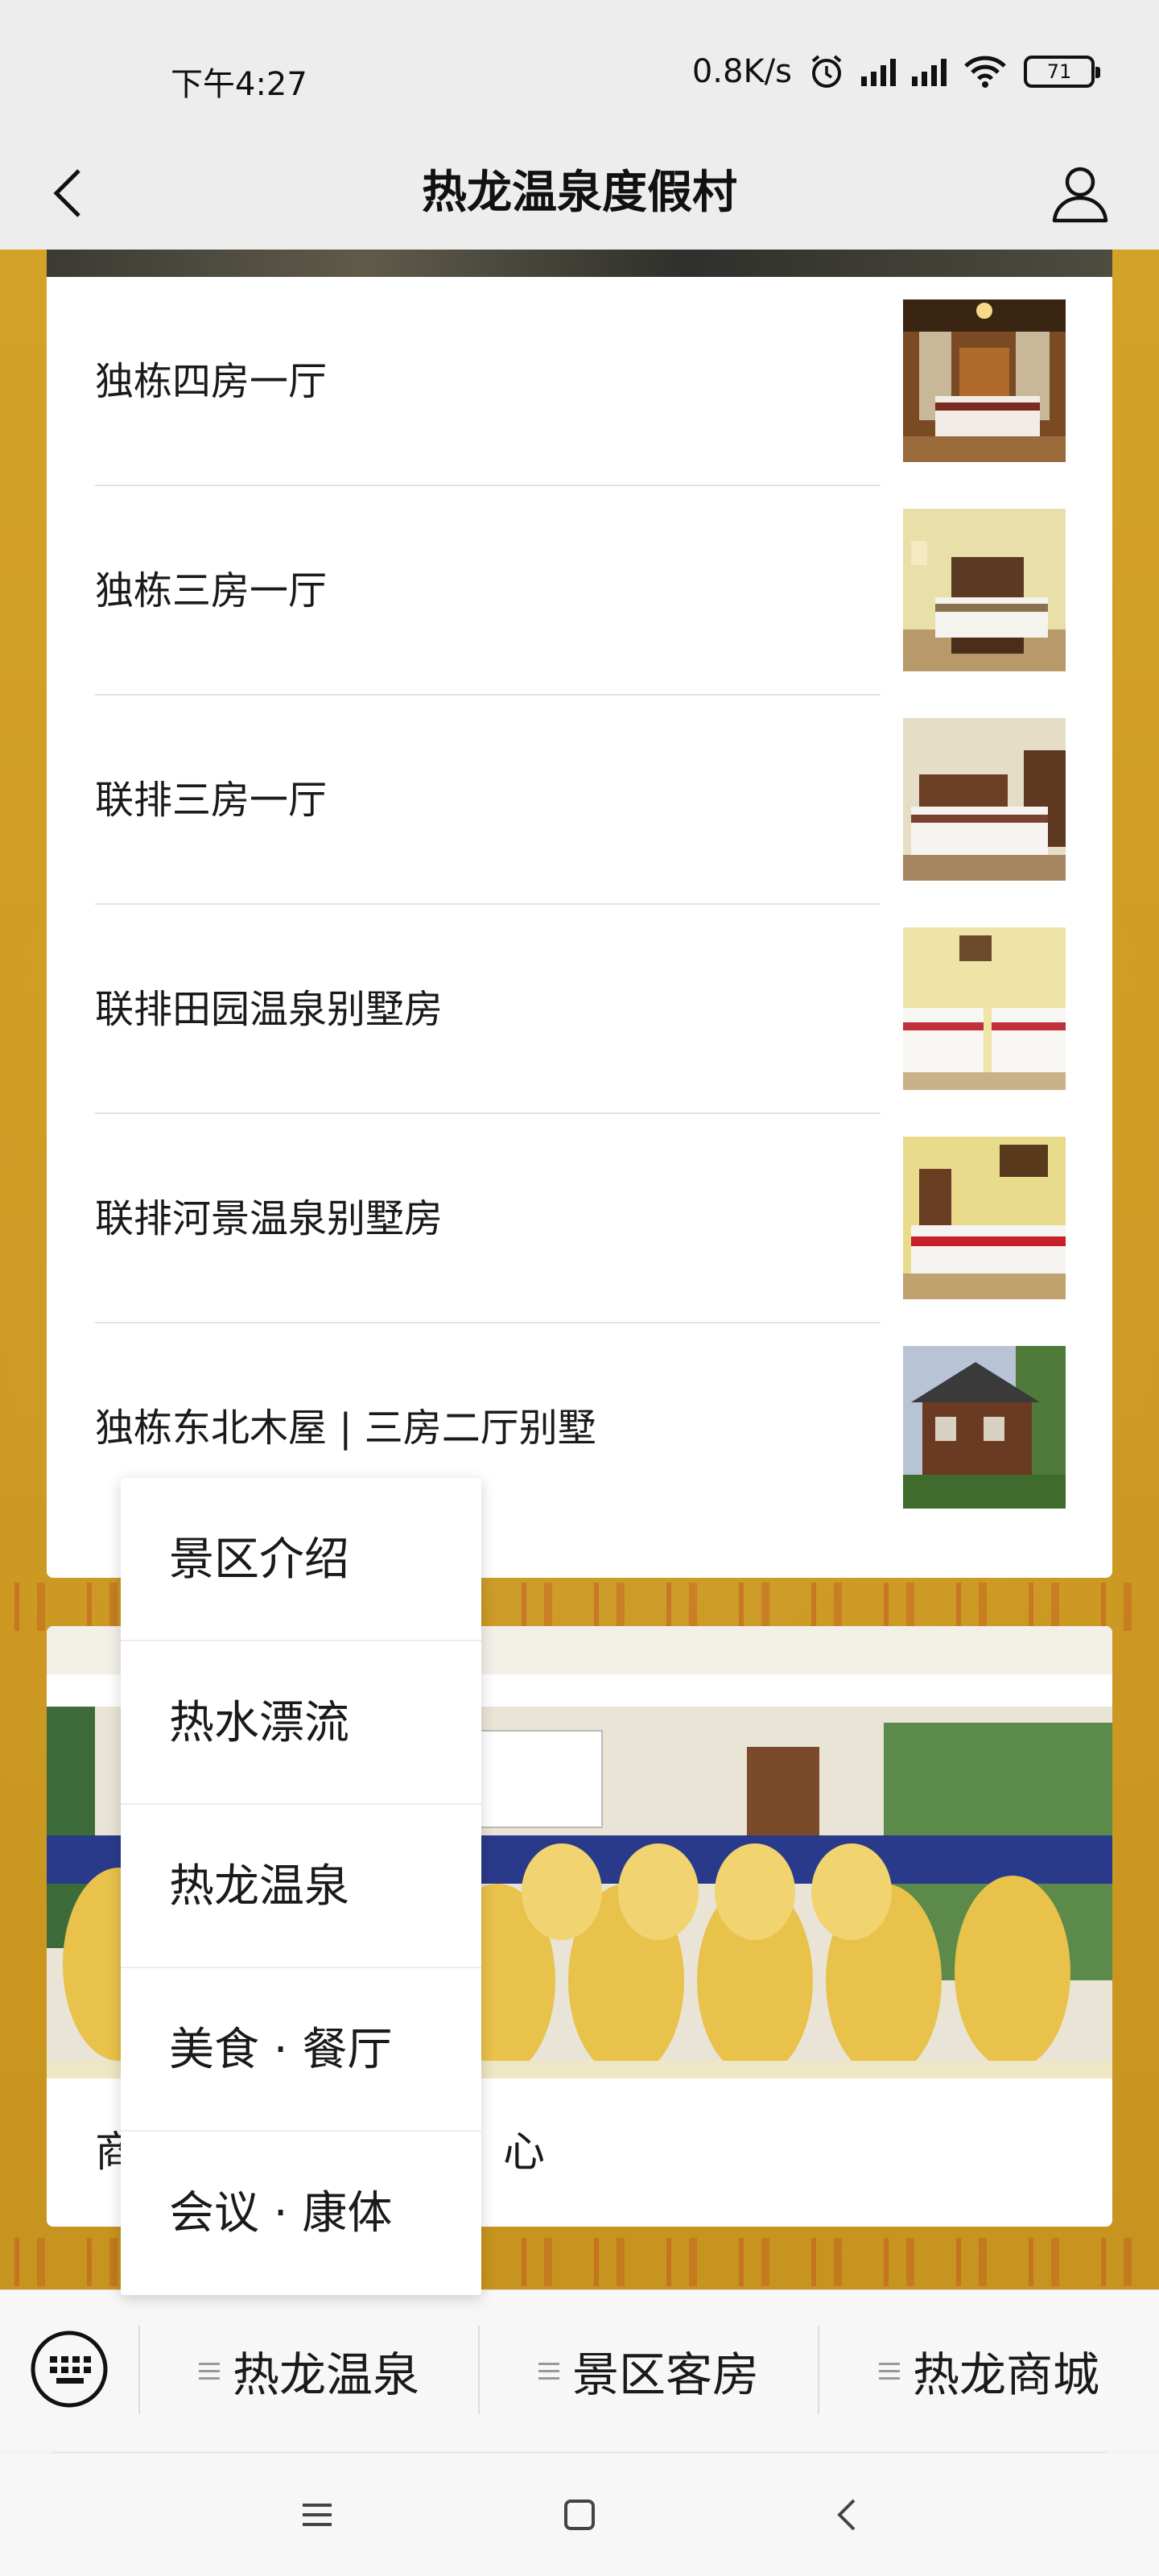 The height and width of the screenshot is (2576, 1159). I want to click on battery-level: 71, so click(1059, 71).